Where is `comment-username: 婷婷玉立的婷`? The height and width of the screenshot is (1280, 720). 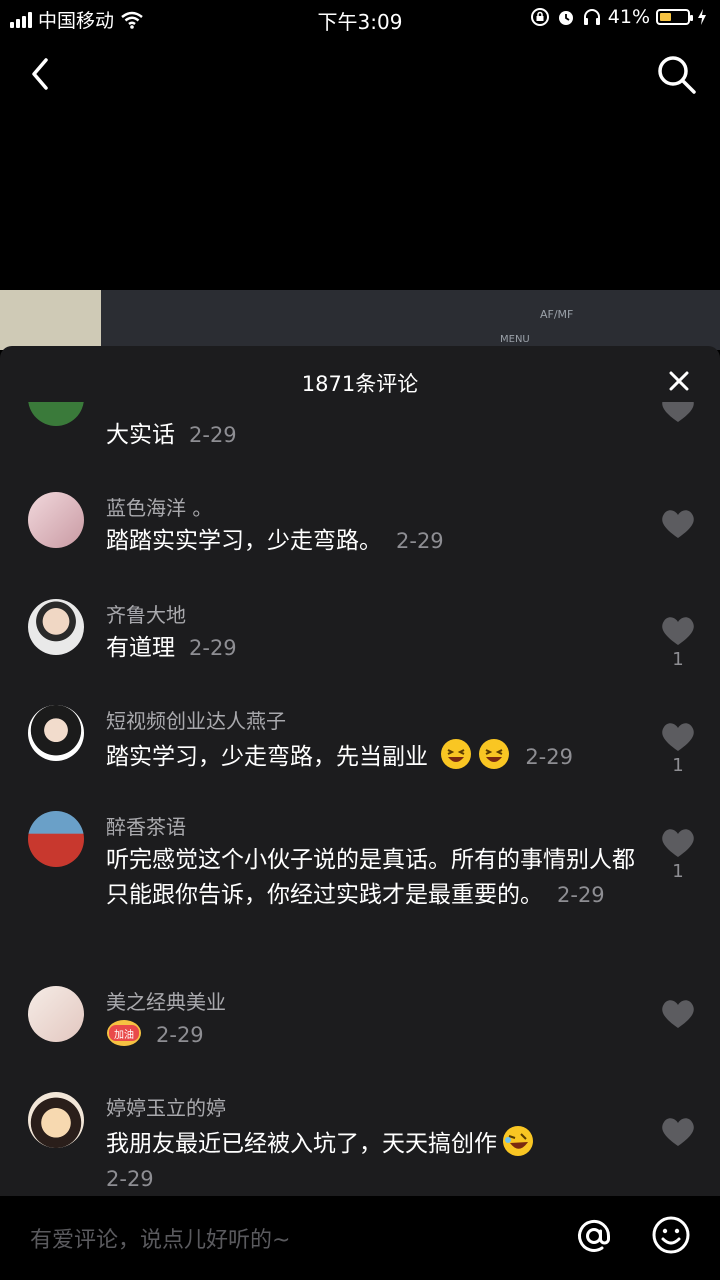 comment-username: 婷婷玉立的婷 is located at coordinates (166, 1106).